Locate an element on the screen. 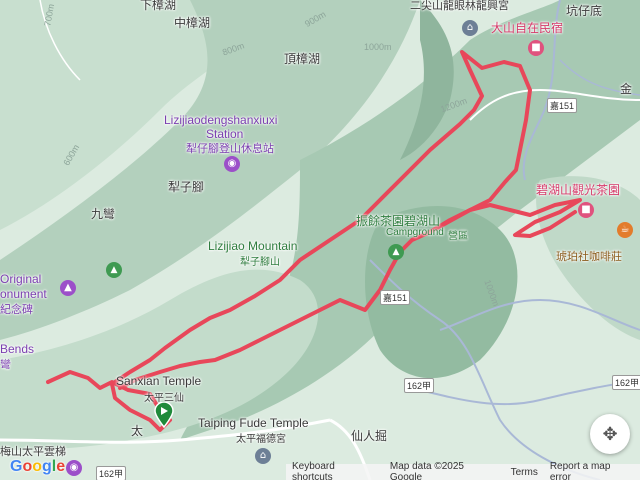  keyboard-shortcuts-link: Keyboard shortcuts is located at coordinates (335, 470).